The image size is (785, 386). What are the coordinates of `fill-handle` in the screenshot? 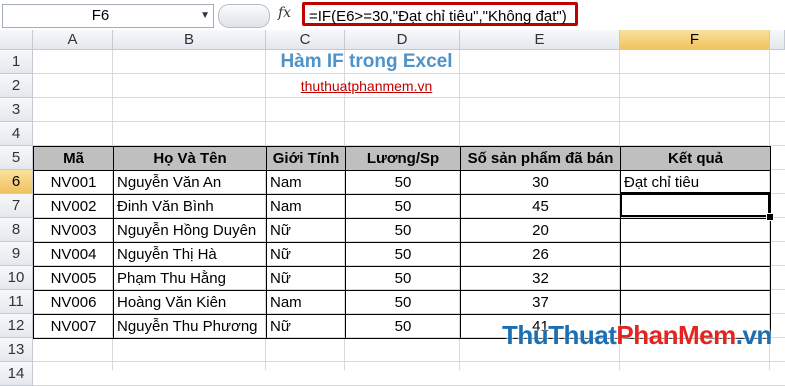 It's located at (770, 217).